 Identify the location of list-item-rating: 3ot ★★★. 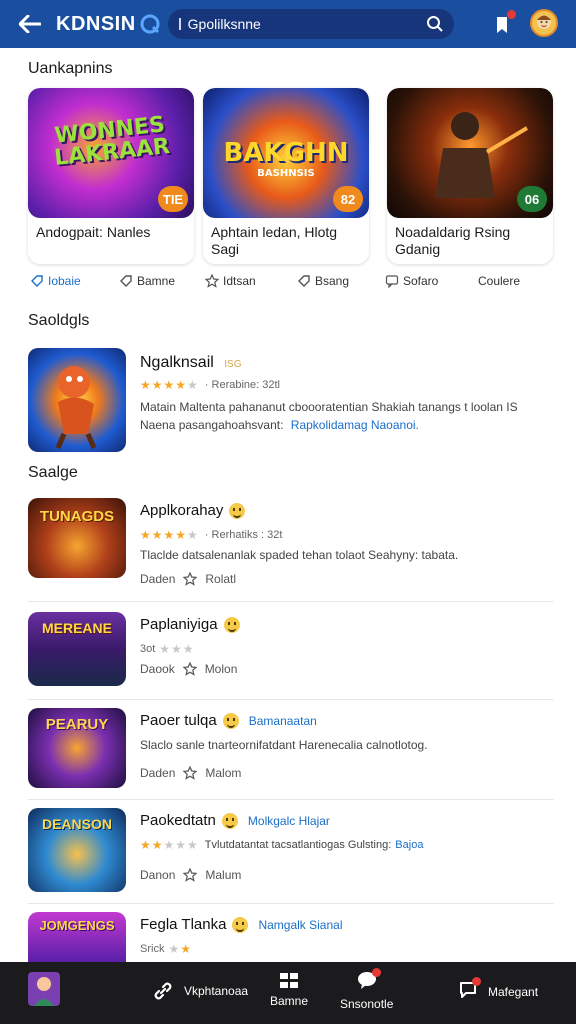
(170, 649).